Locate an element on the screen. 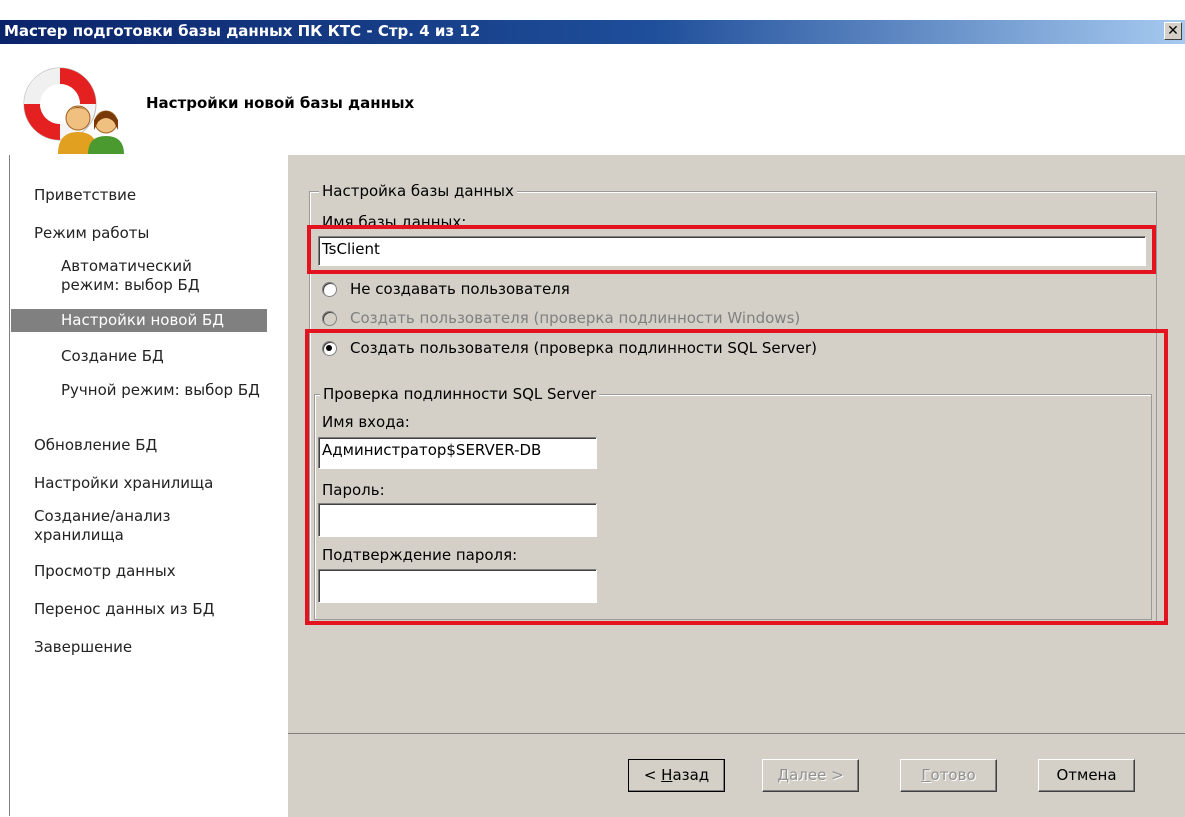 This screenshot has height=817, width=1185. nav-step-create-db: Создание БД is located at coordinates (112, 356).